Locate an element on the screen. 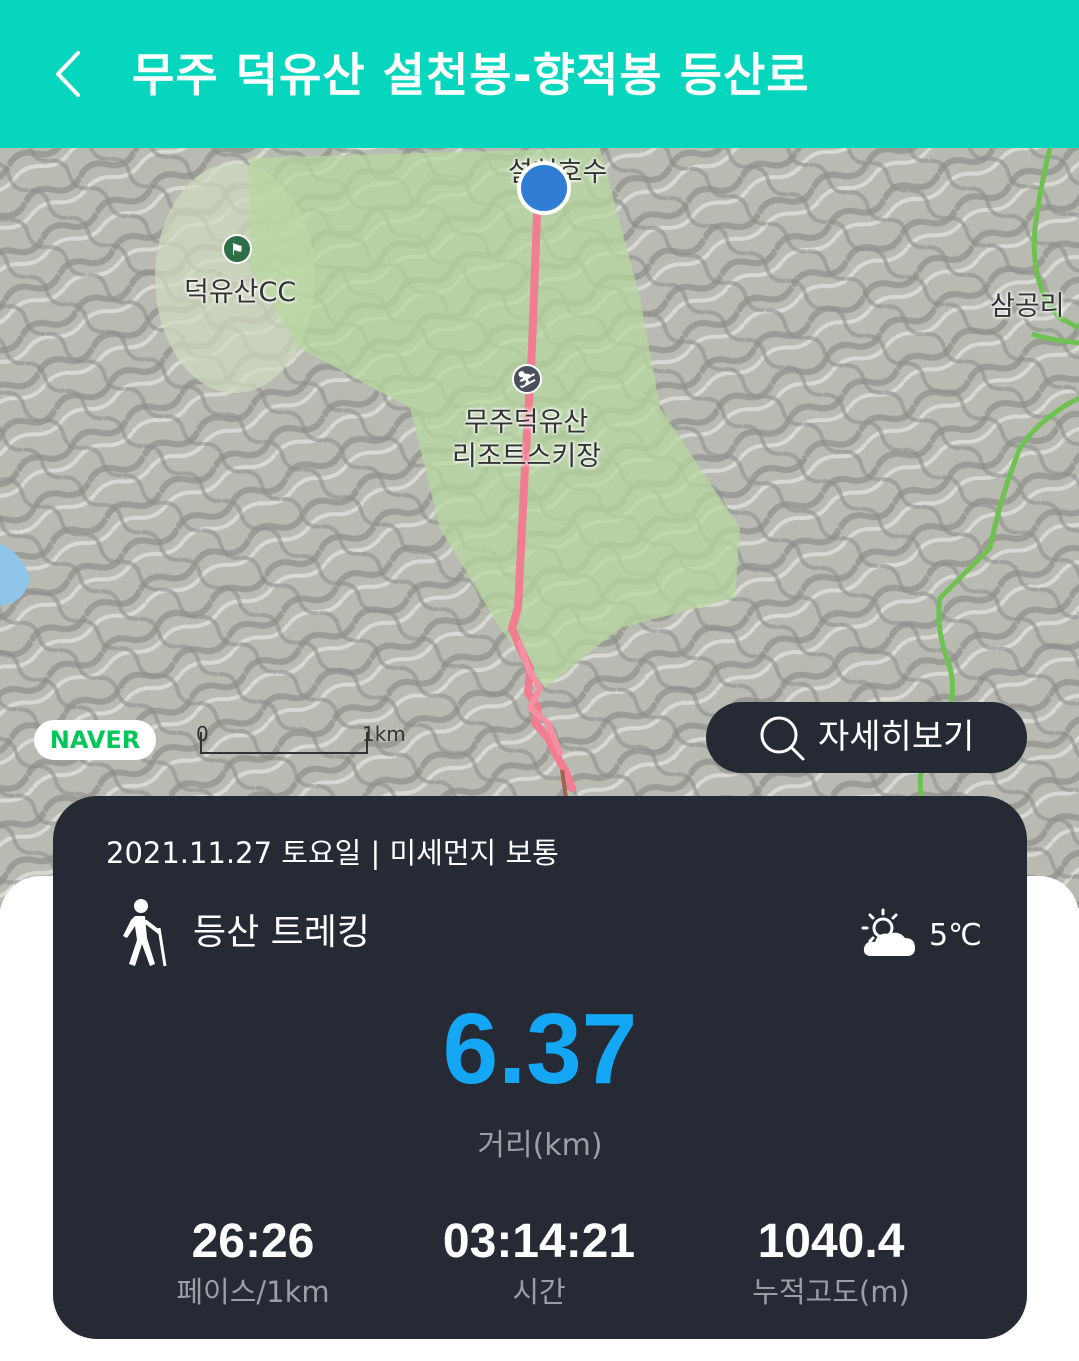 The width and height of the screenshot is (1079, 1361). map-scale-bar: 0 1km is located at coordinates (311, 740).